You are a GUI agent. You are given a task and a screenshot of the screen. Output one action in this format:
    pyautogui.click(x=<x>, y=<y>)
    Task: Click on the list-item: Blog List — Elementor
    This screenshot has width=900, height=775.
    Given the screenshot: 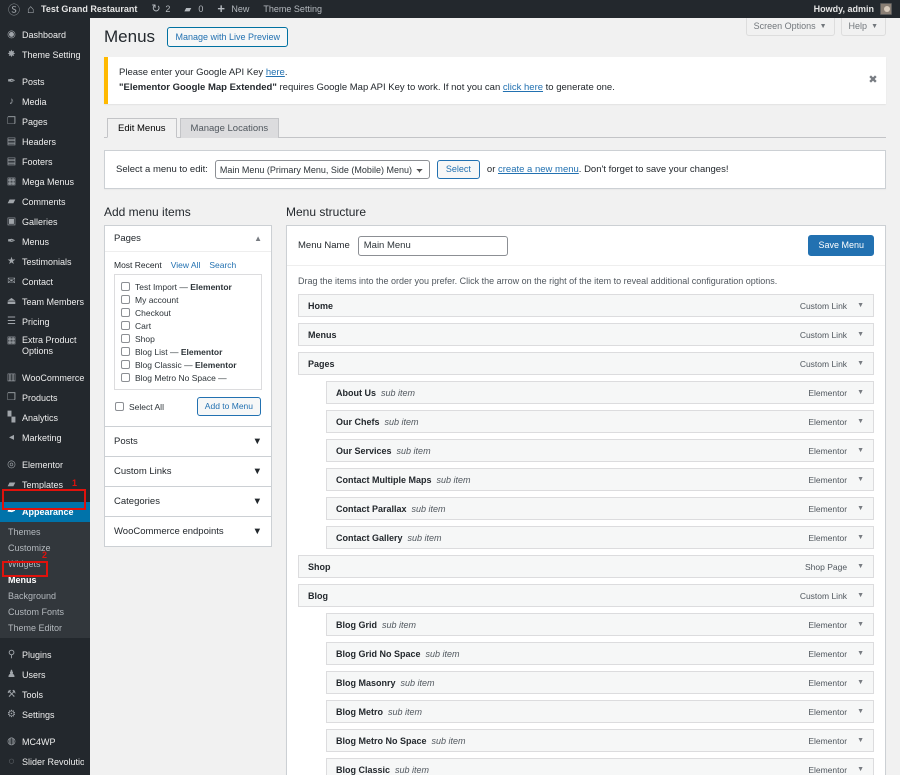 What is the action you would take?
    pyautogui.click(x=188, y=351)
    